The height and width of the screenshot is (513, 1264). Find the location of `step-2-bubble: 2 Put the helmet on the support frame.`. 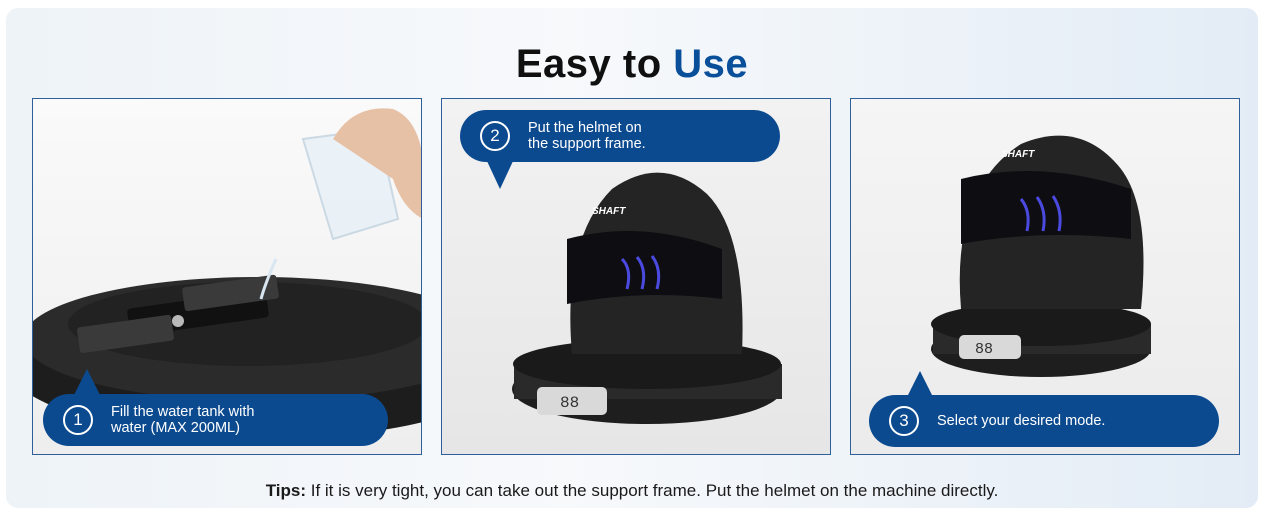

step-2-bubble: 2 Put the helmet on the support frame. is located at coordinates (620, 136).